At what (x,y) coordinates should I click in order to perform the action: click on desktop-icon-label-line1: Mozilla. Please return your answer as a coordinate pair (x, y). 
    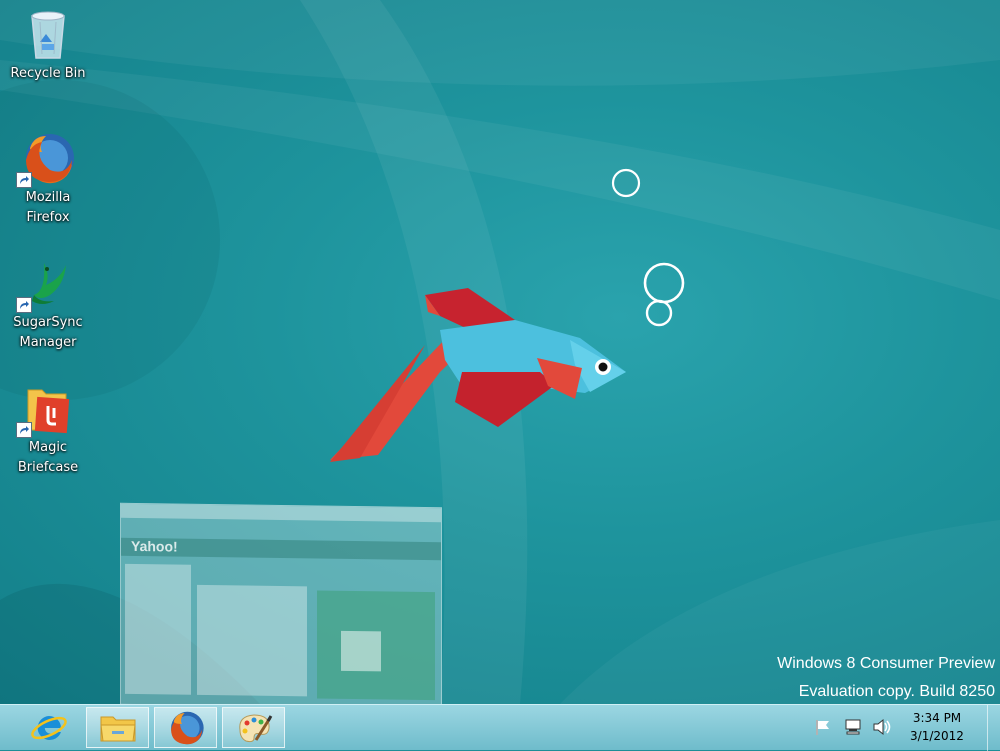
    Looking at the image, I should click on (48, 197).